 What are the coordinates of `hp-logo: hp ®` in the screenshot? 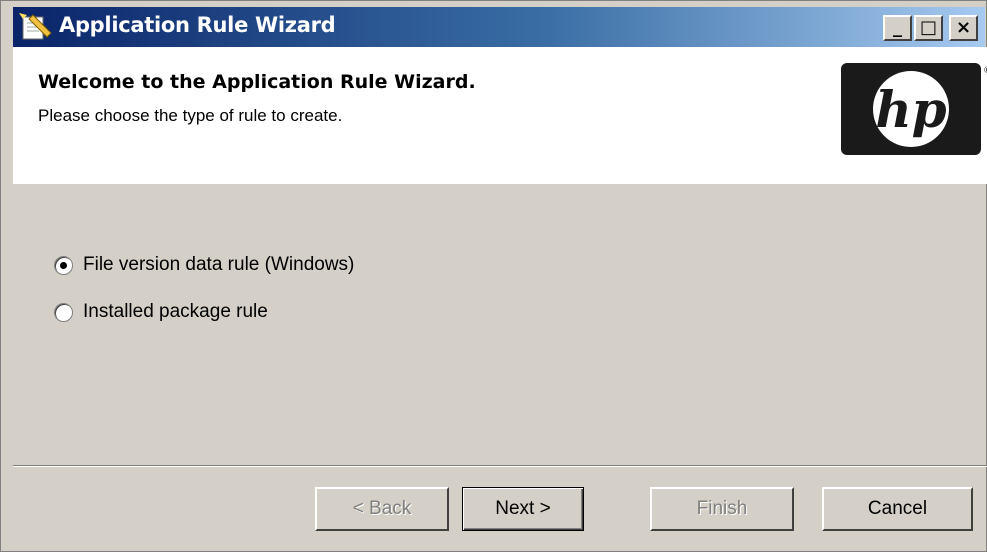 It's located at (914, 109).